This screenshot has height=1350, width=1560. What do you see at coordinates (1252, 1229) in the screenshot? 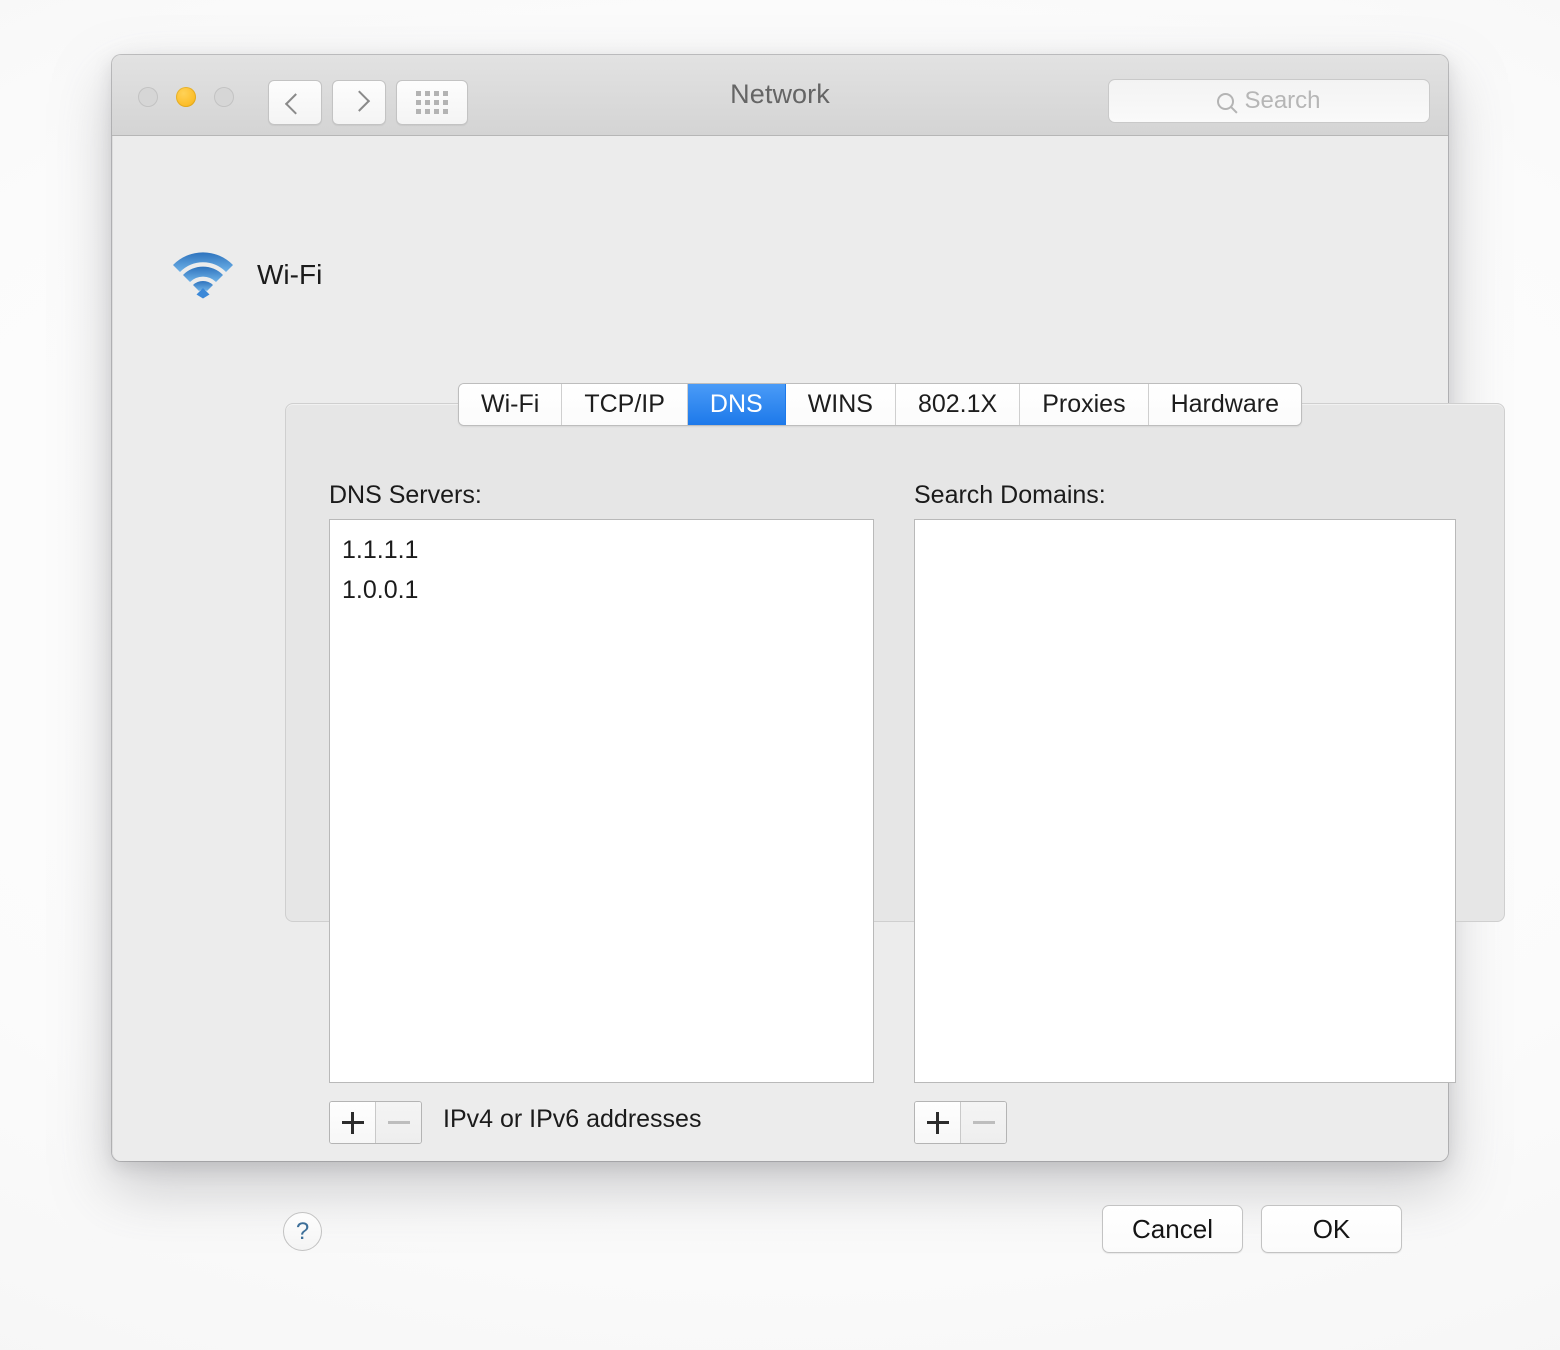
I see `dialog-buttons: Cancel OK` at bounding box center [1252, 1229].